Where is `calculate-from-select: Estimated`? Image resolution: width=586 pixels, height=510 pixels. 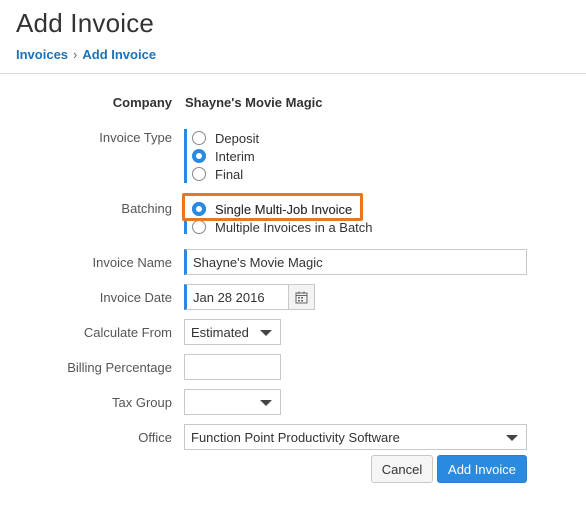 calculate-from-select: Estimated is located at coordinates (232, 332).